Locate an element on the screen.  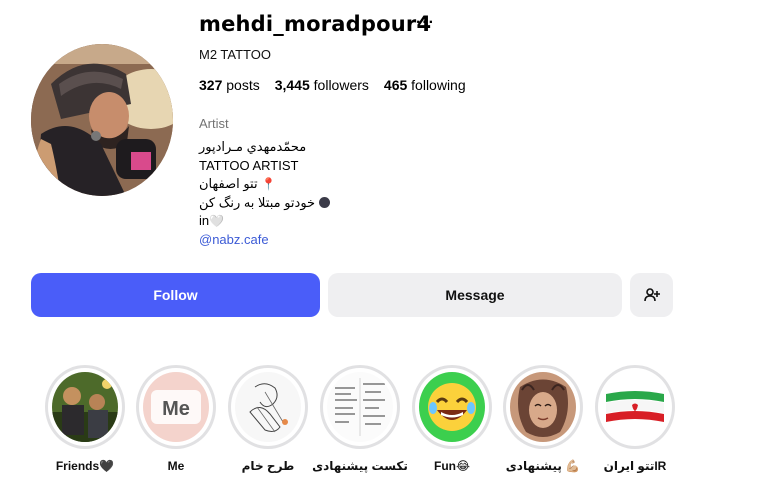
followers-count: 3,445 is located at coordinates (292, 85).